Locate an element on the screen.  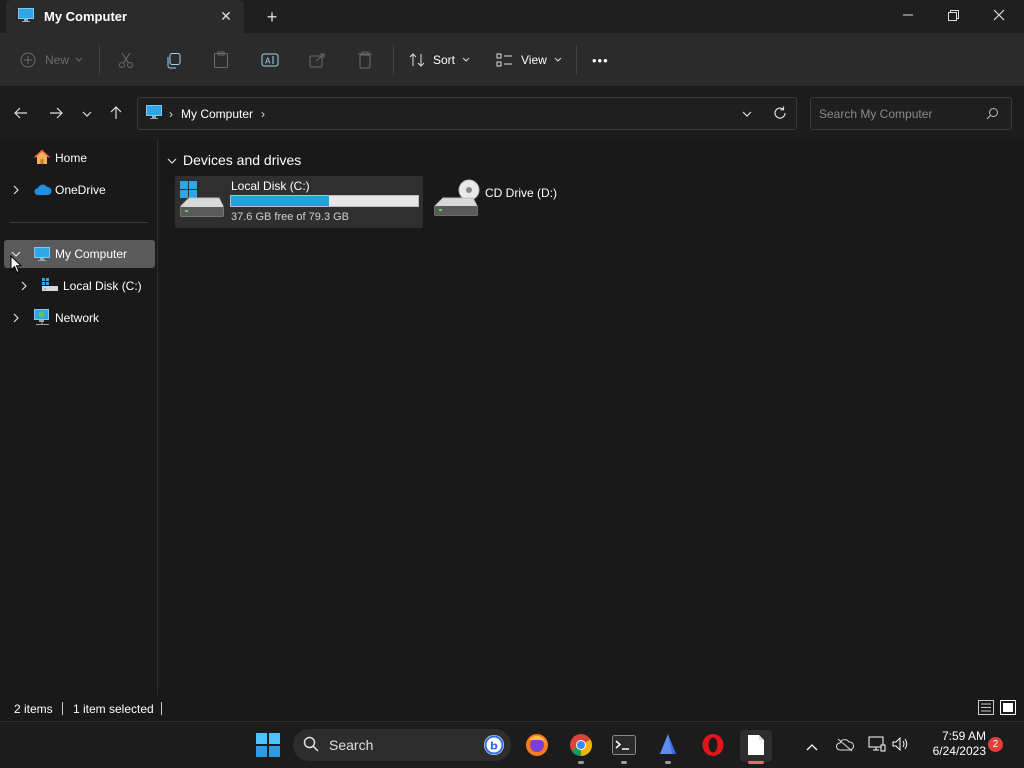
firefox-icon is located at coordinates (537, 746).